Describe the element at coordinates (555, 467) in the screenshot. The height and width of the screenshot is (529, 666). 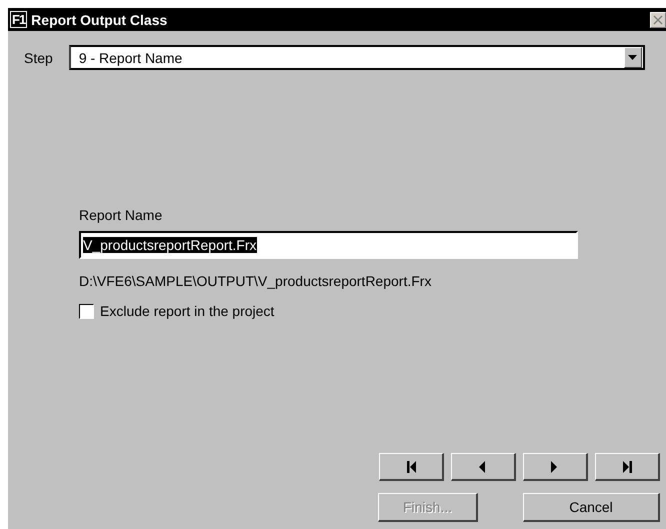
I see `next-button` at that location.